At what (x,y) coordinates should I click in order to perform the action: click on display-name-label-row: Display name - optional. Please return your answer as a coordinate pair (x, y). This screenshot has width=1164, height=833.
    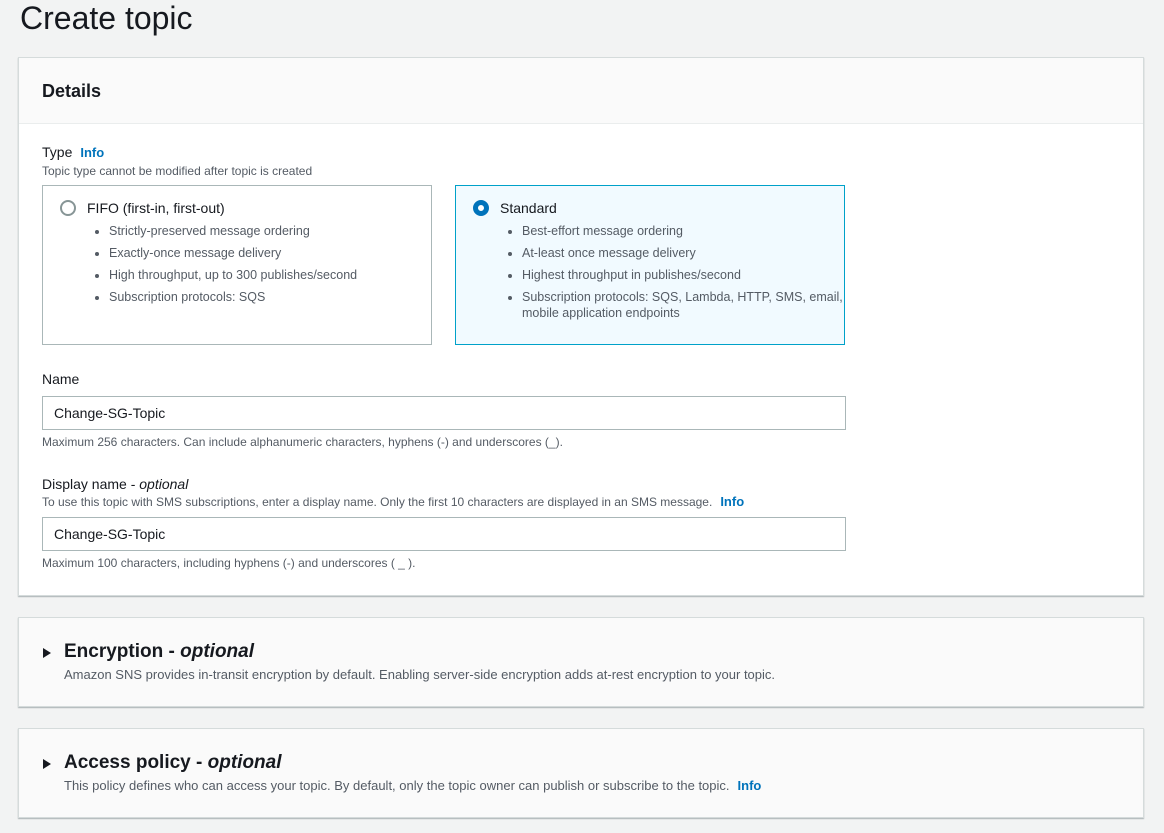
    Looking at the image, I should click on (115, 484).